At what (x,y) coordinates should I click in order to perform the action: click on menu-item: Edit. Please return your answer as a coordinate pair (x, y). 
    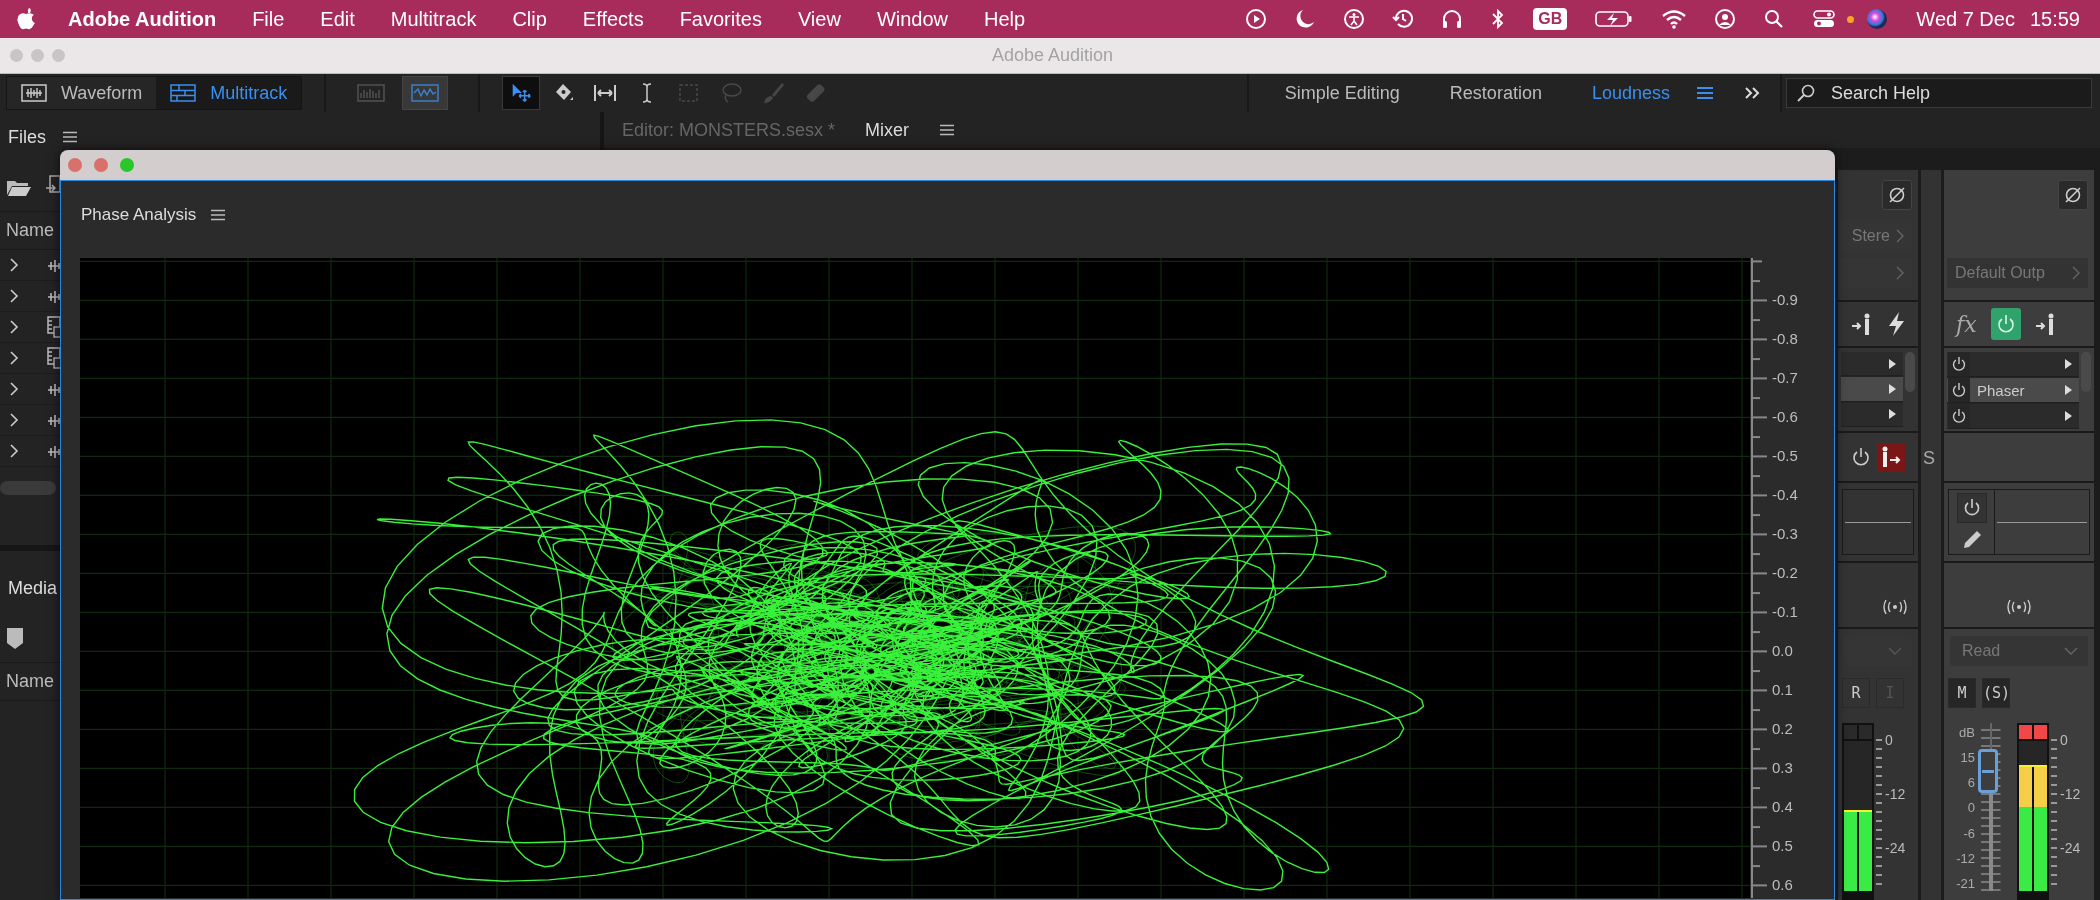
    Looking at the image, I should click on (337, 19).